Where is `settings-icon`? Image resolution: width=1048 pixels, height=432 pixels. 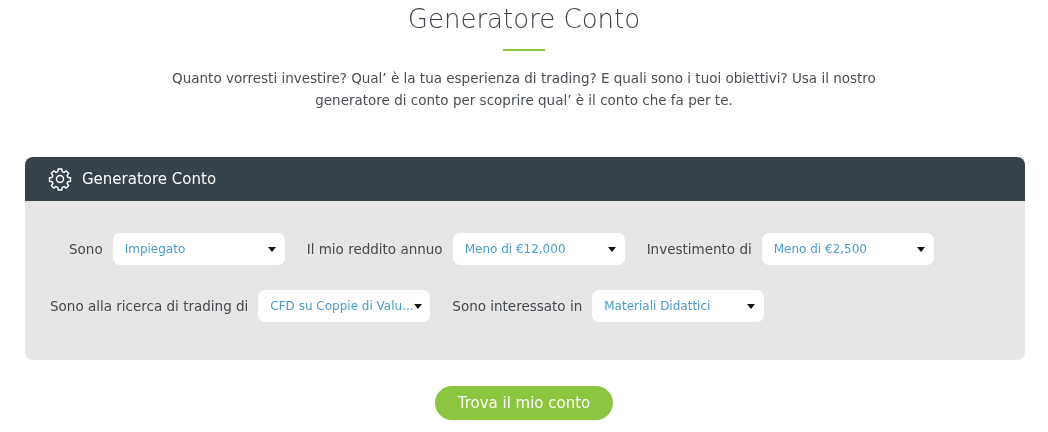 settings-icon is located at coordinates (60, 179).